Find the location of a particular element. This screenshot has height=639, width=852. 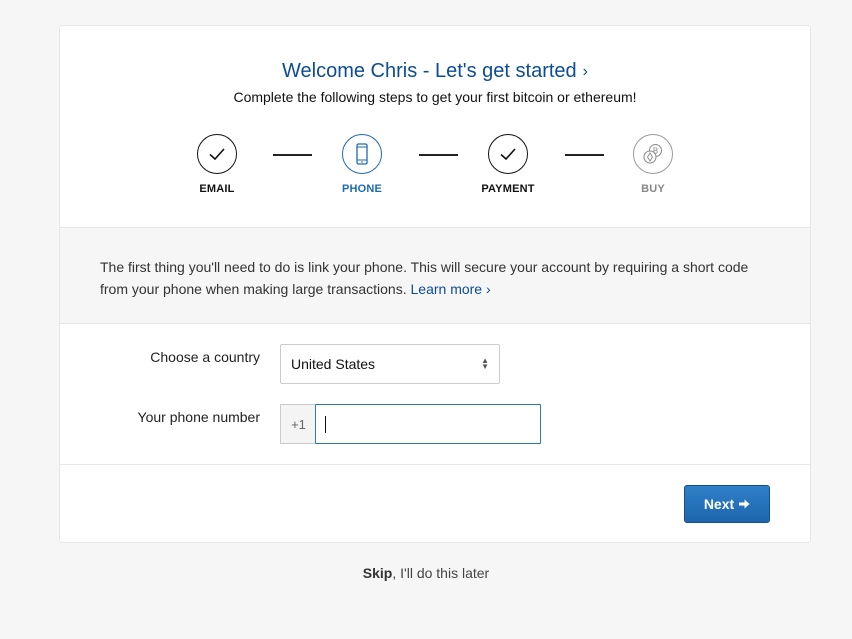

step-label: PAYMENT is located at coordinates (508, 189).